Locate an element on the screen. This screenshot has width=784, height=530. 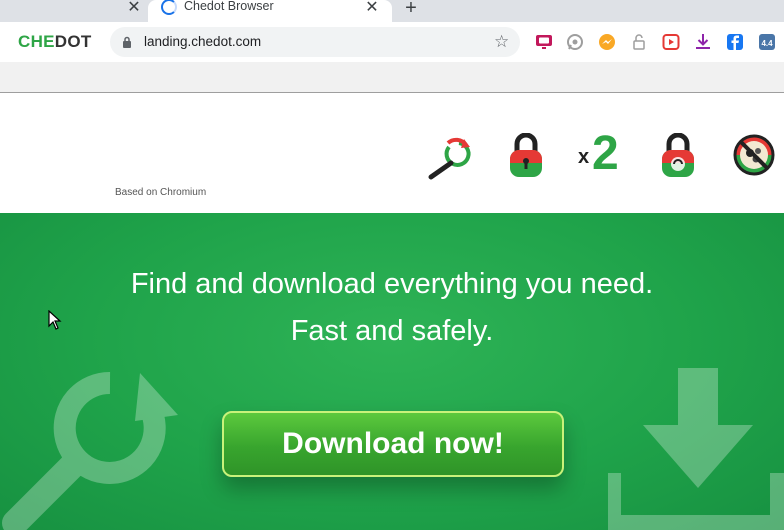
address-bar: landing.chedot.com ☆ is located at coordinates (315, 42).